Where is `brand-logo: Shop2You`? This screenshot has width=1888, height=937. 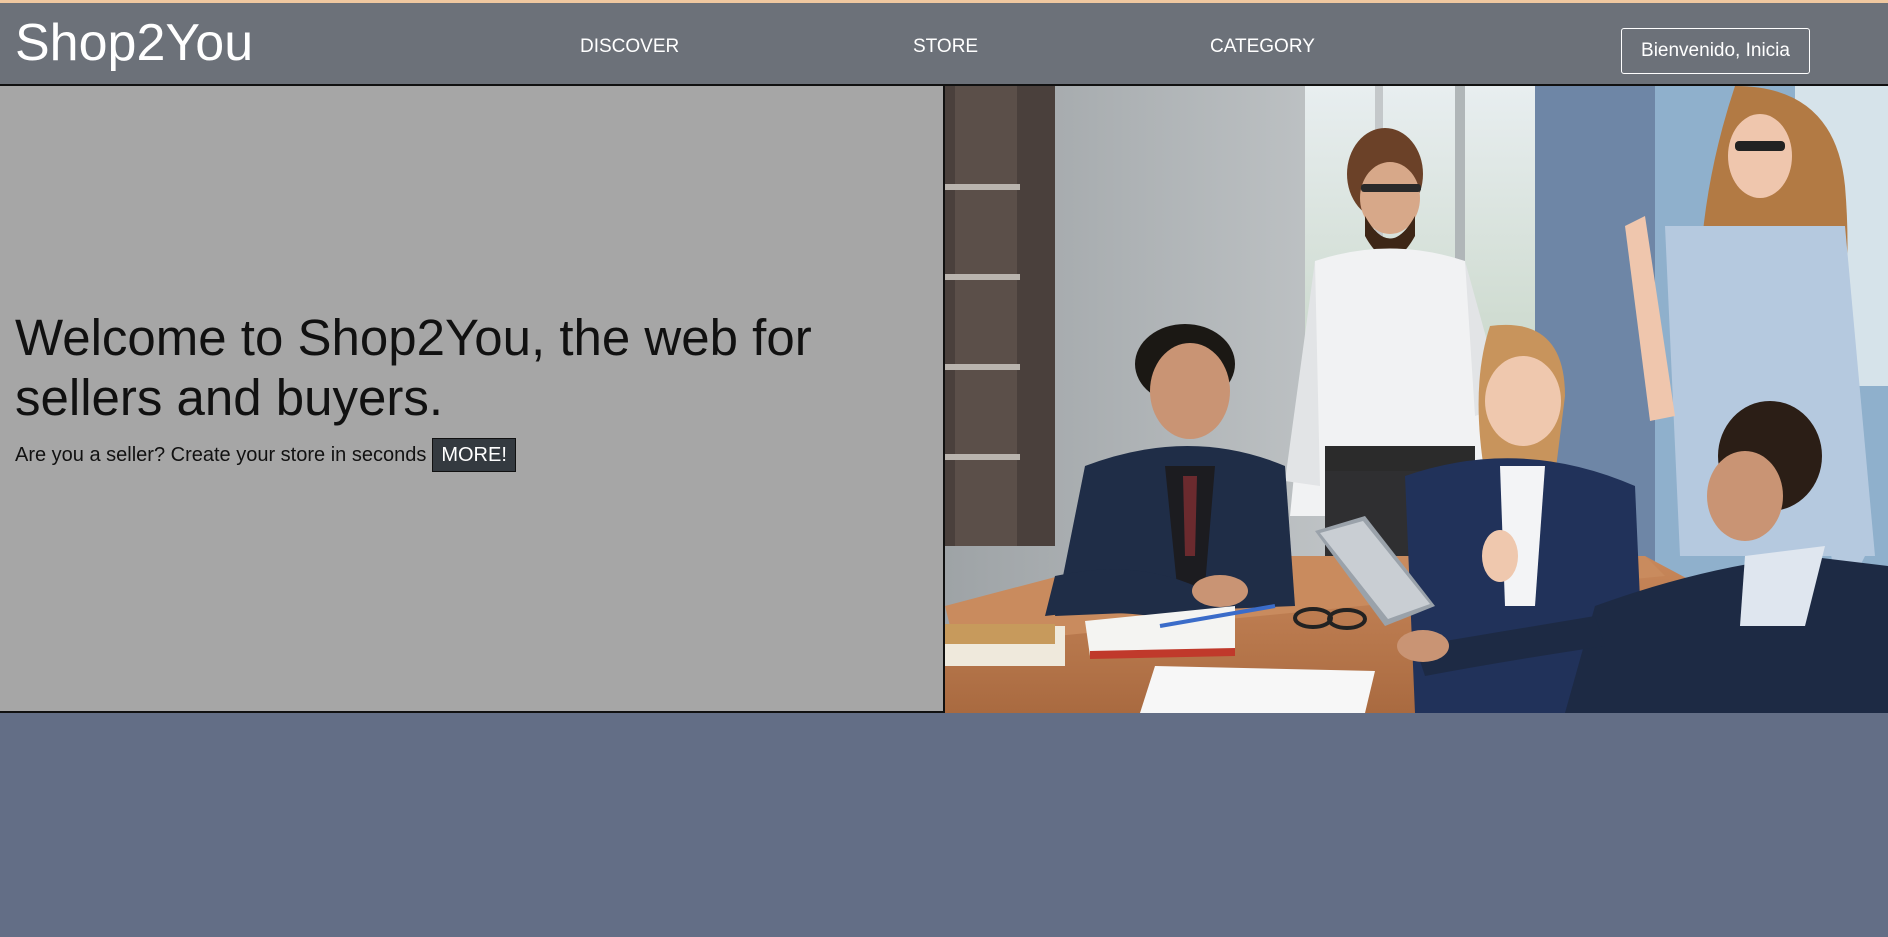
brand-logo: Shop2You is located at coordinates (134, 43).